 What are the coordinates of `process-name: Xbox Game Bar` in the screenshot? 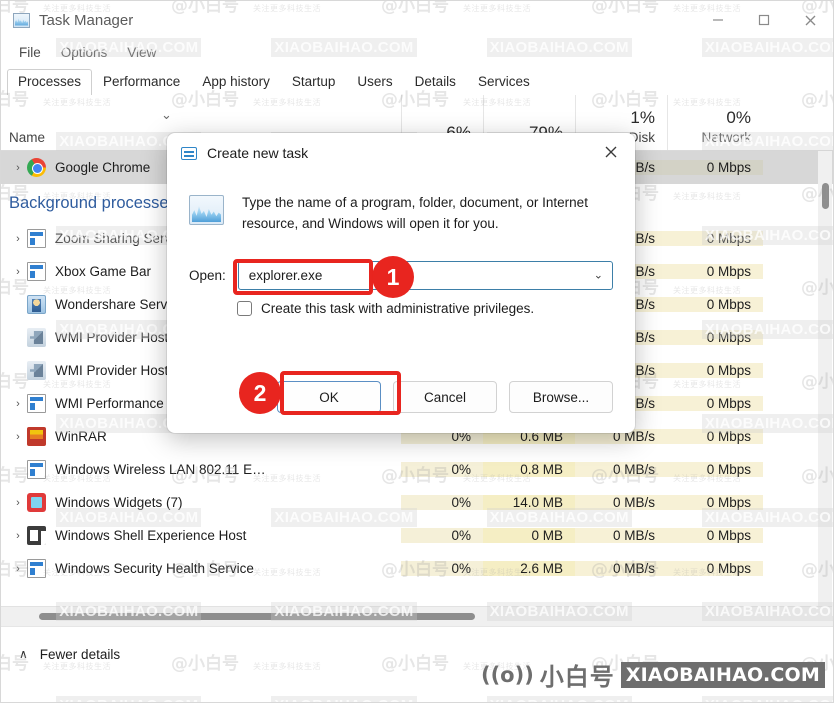 It's located at (103, 271).